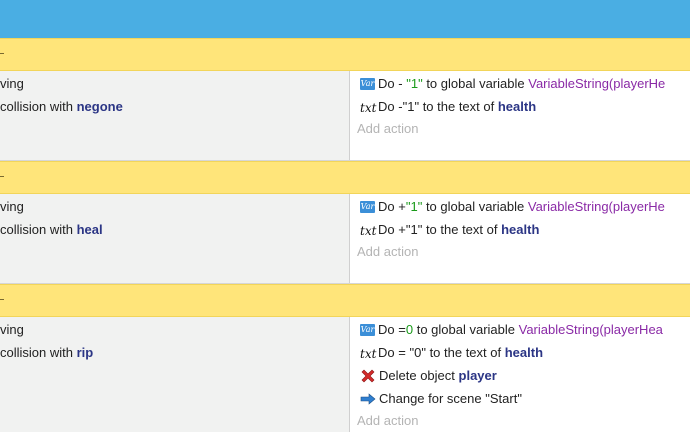 This screenshot has width=690, height=432. What do you see at coordinates (368, 400) in the screenshot?
I see `arrow-right-icon` at bounding box center [368, 400].